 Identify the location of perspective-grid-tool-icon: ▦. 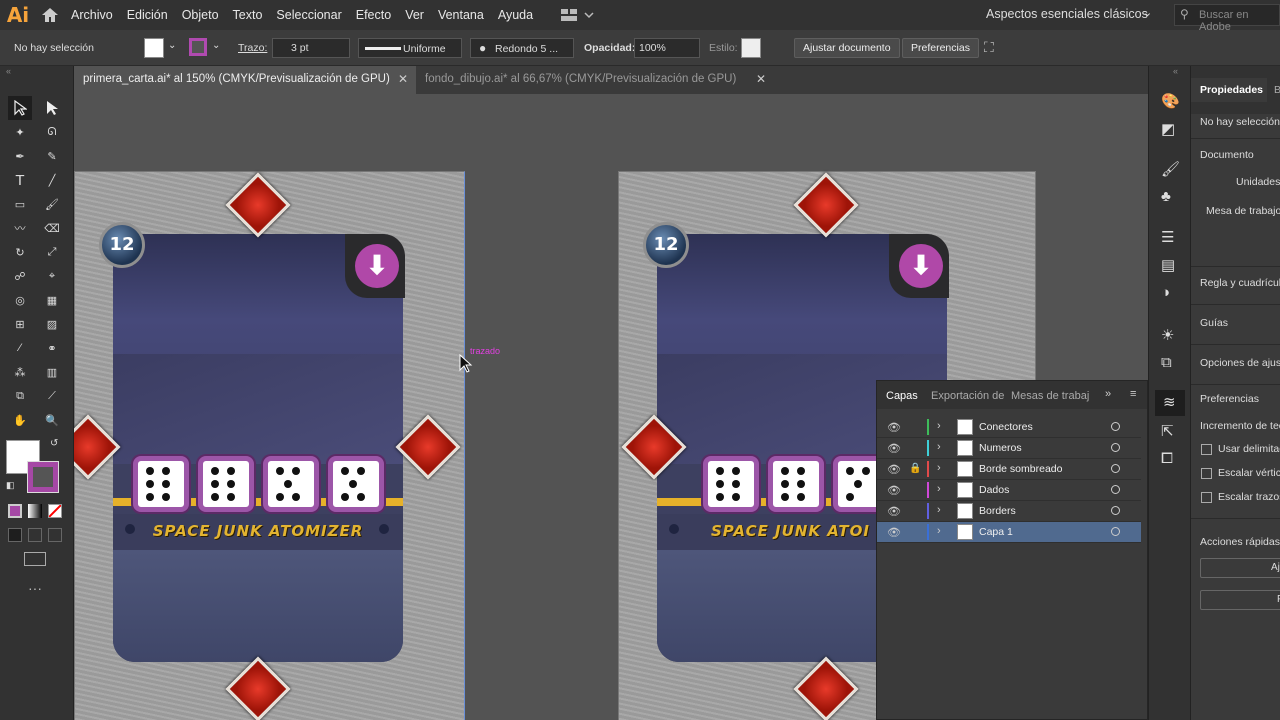
(52, 300).